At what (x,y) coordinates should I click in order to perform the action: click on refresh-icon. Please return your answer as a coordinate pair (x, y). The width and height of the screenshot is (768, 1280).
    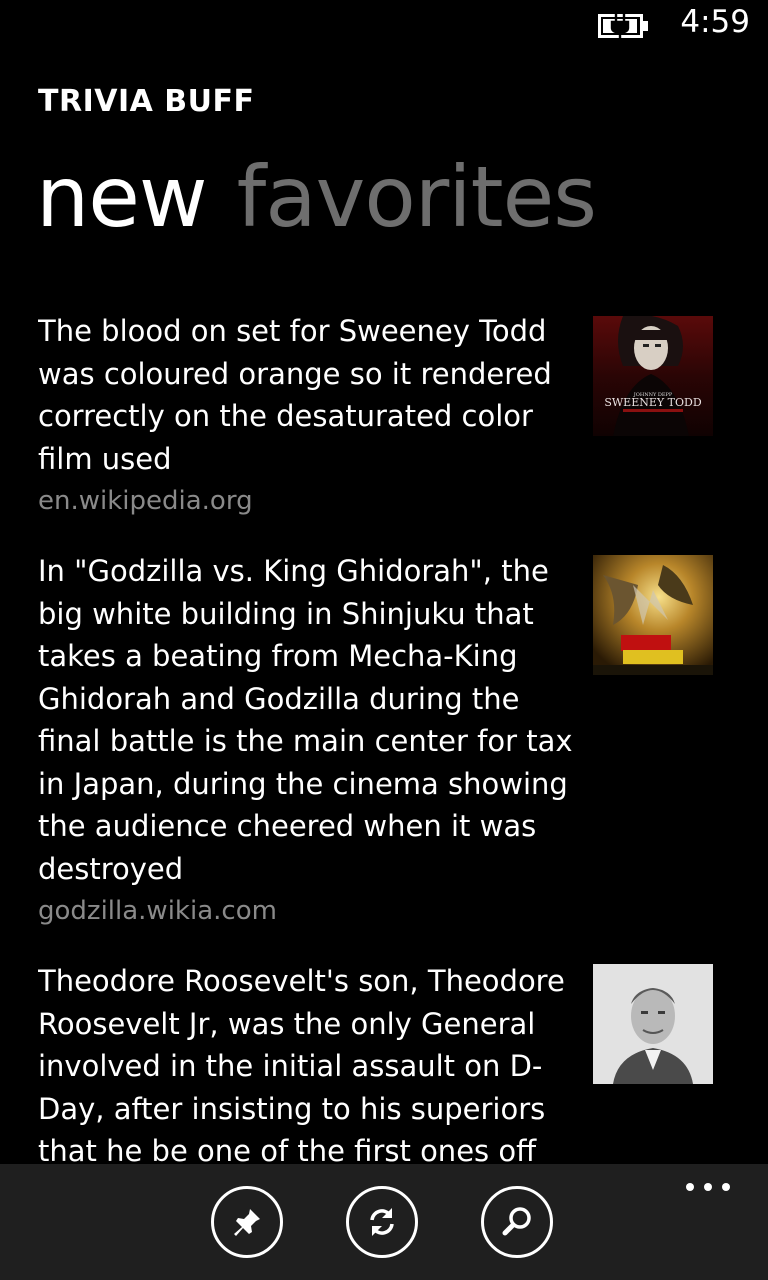
    Looking at the image, I should click on (382, 1222).